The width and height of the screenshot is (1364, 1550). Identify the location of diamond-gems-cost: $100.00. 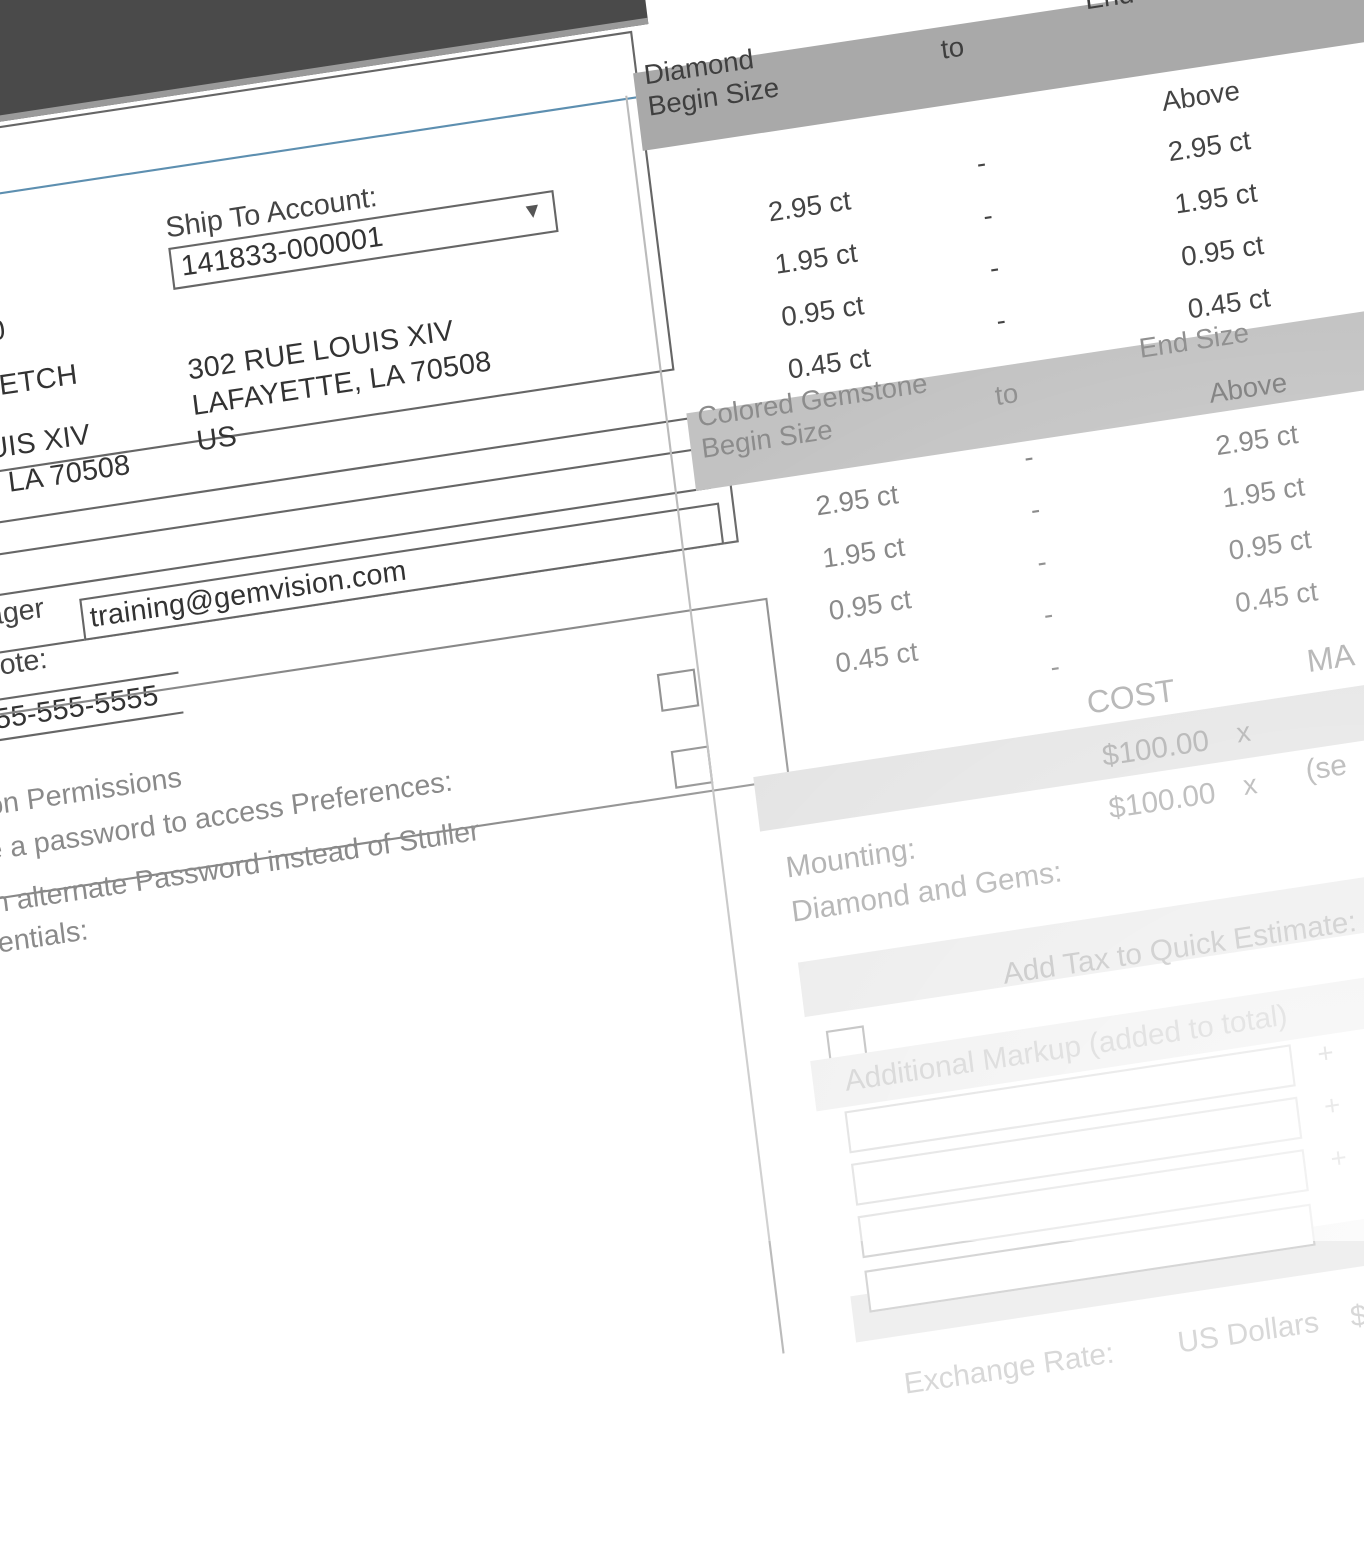
(1162, 800).